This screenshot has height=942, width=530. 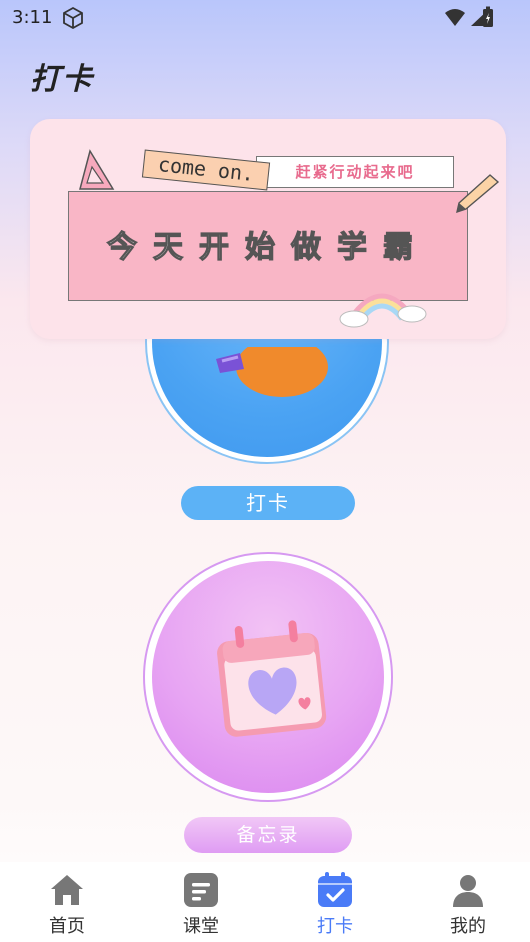 What do you see at coordinates (468, 891) in the screenshot?
I see `user-icon` at bounding box center [468, 891].